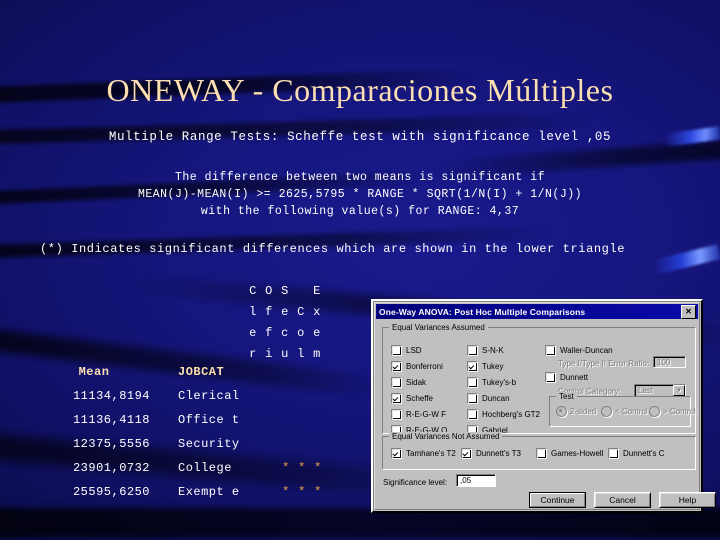 This screenshot has height=540, width=720. What do you see at coordinates (415, 482) in the screenshot?
I see `significance-level-label: Significance level:` at bounding box center [415, 482].